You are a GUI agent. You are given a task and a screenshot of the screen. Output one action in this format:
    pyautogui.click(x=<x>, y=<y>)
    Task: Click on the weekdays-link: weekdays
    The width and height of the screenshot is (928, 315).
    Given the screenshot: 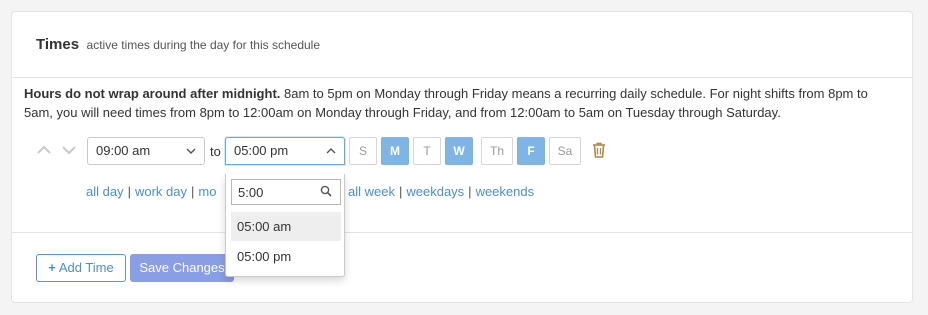 What is the action you would take?
    pyautogui.click(x=435, y=191)
    